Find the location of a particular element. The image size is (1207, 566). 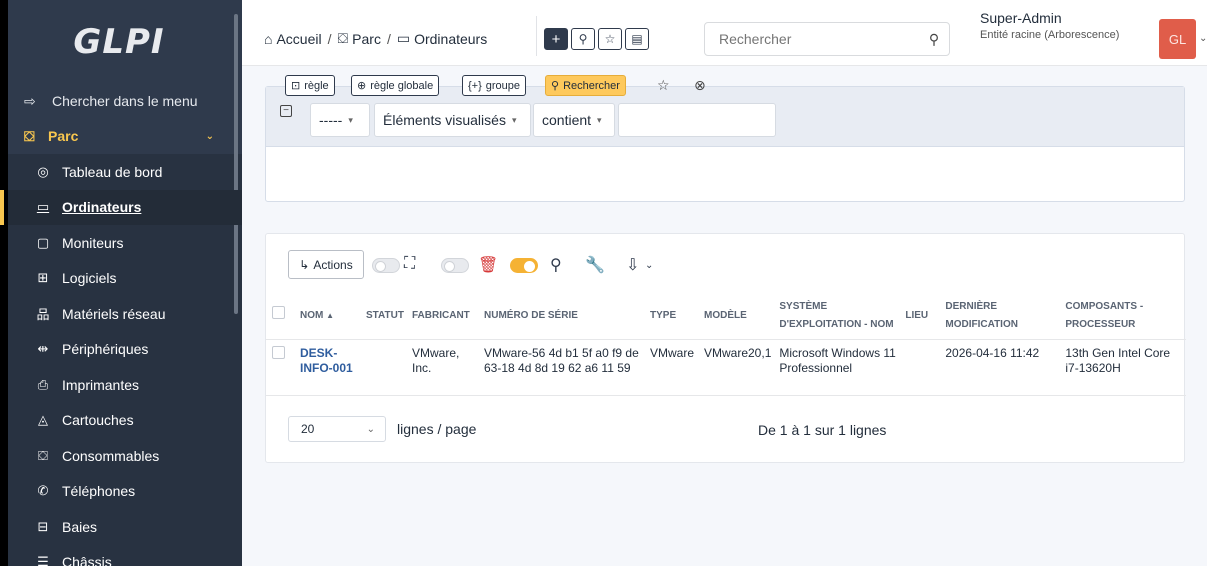

list-icon: ▤ is located at coordinates (637, 39).